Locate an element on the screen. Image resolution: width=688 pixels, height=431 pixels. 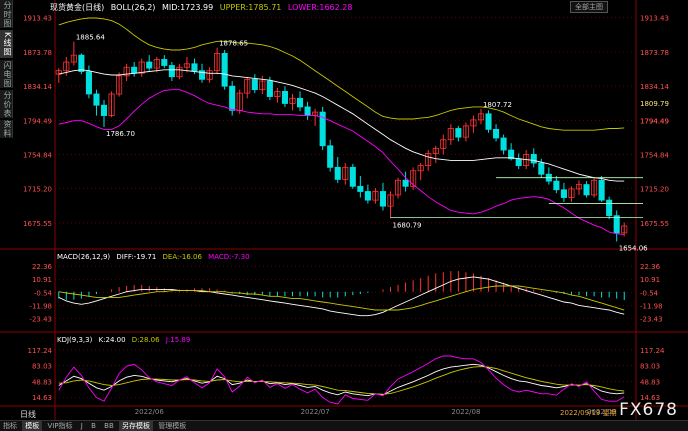
boll-upper: UPPER:1785.71 is located at coordinates (250, 7).